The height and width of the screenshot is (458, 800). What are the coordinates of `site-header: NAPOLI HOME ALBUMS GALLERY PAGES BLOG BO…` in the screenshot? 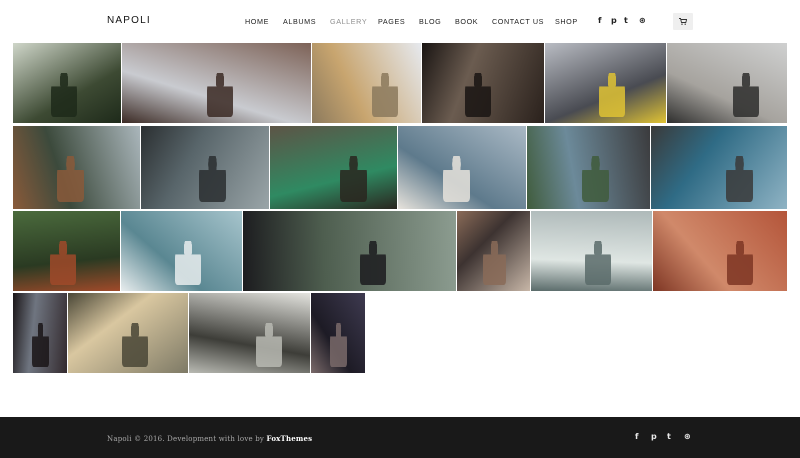 It's located at (400, 21).